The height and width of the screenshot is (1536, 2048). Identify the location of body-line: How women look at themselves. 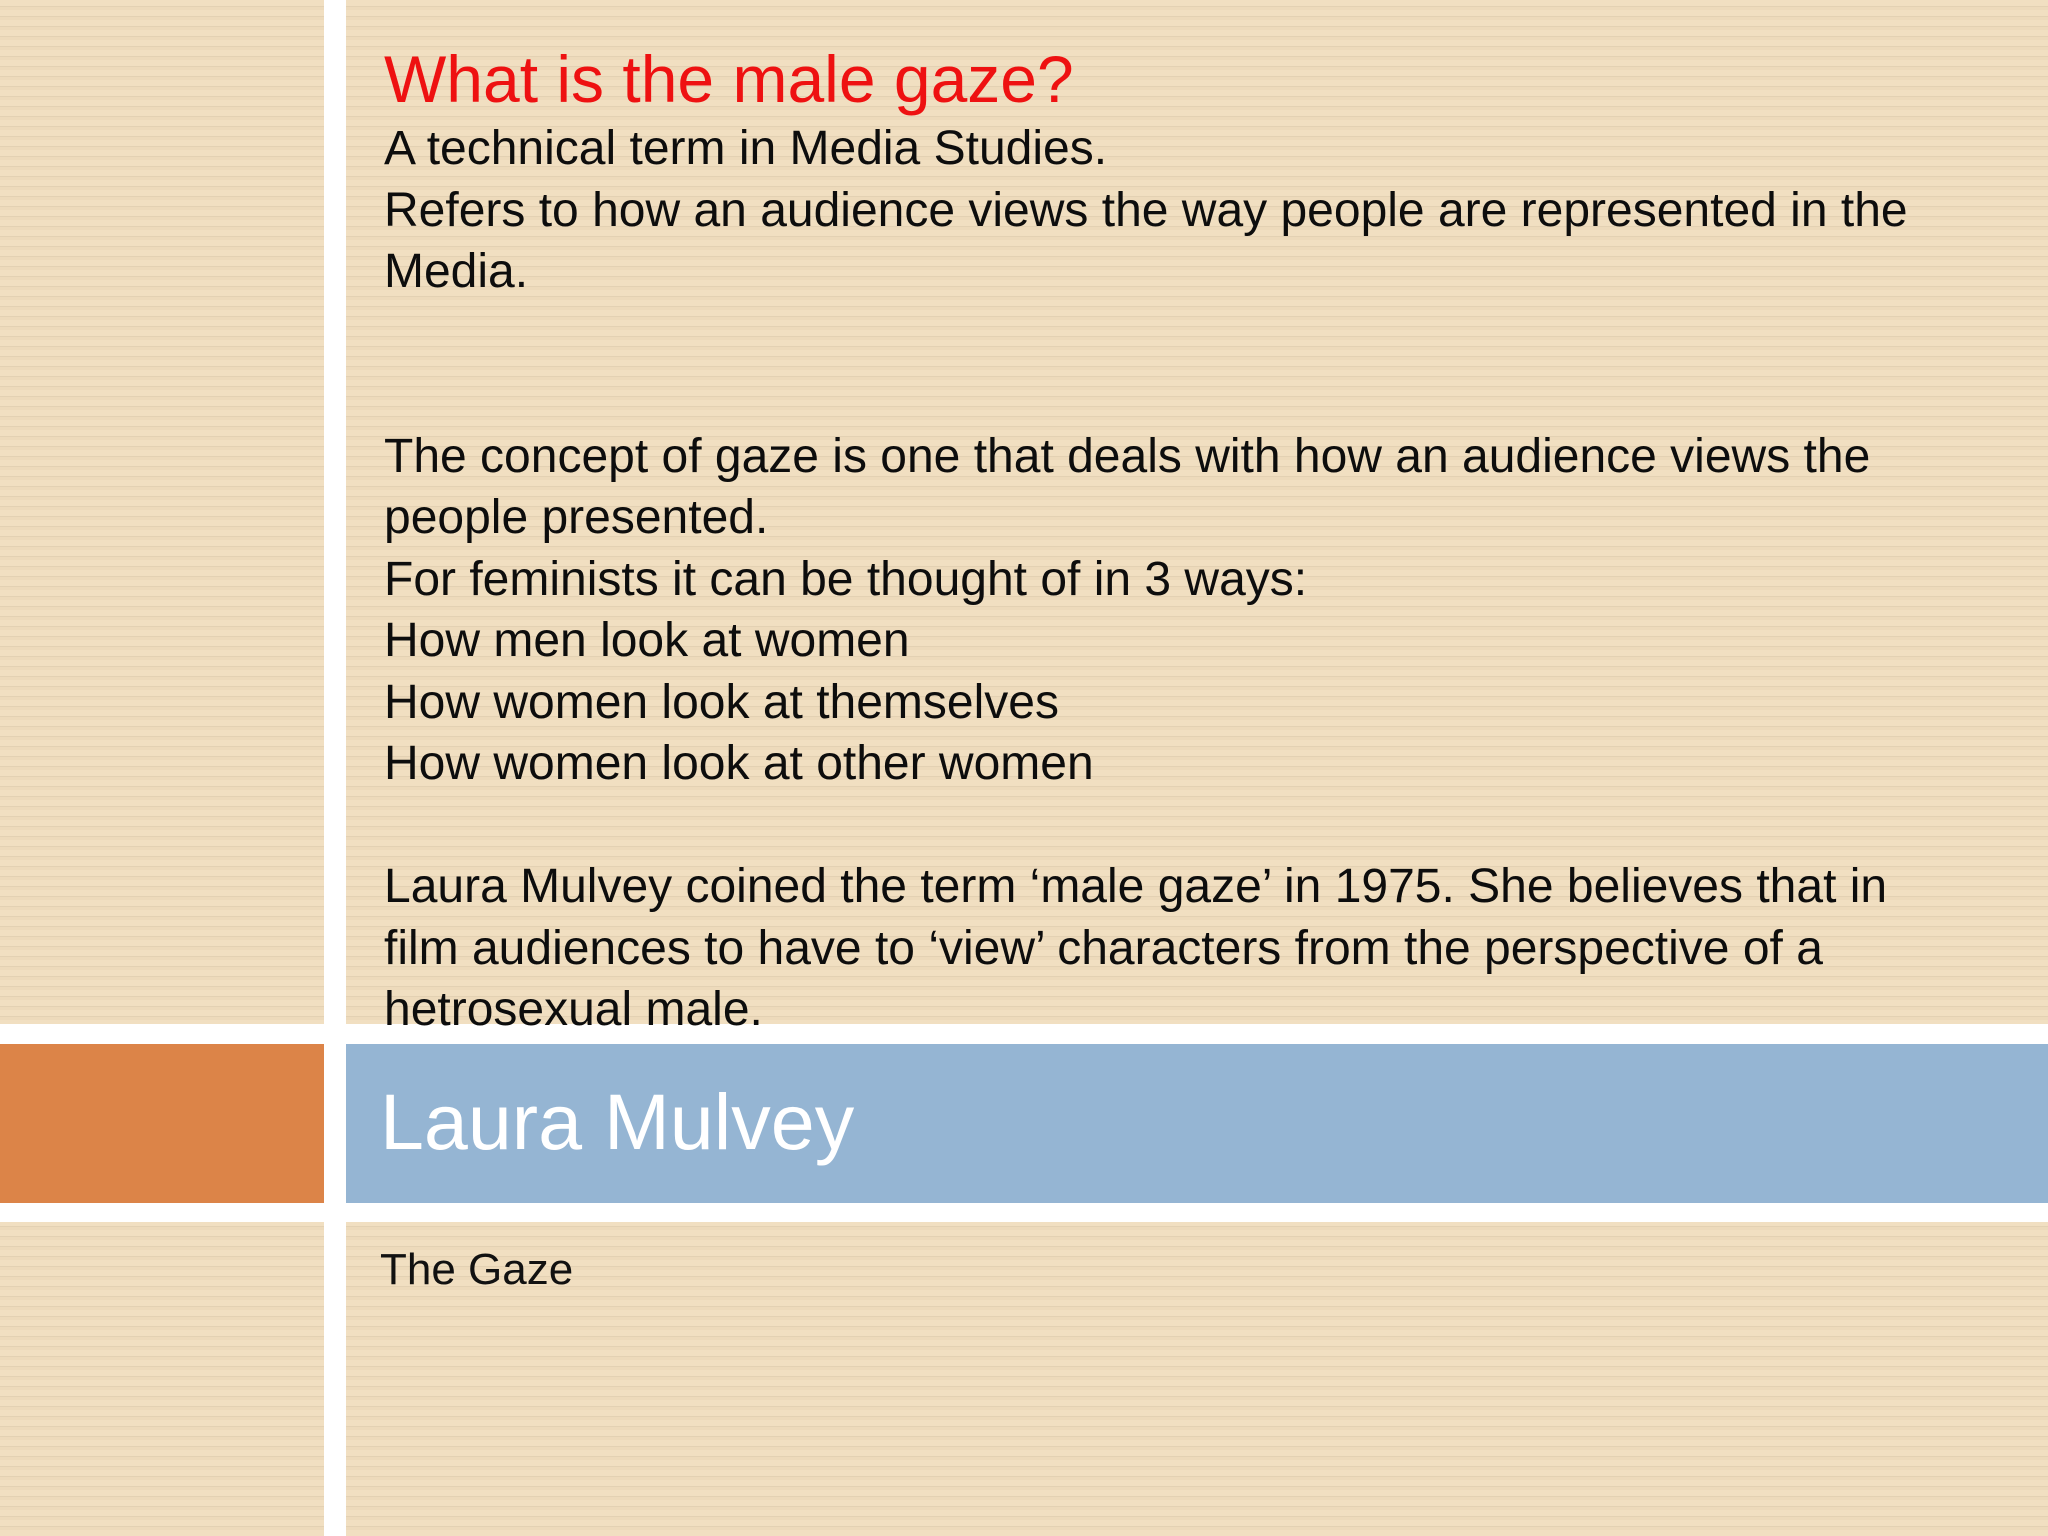
(721, 702).